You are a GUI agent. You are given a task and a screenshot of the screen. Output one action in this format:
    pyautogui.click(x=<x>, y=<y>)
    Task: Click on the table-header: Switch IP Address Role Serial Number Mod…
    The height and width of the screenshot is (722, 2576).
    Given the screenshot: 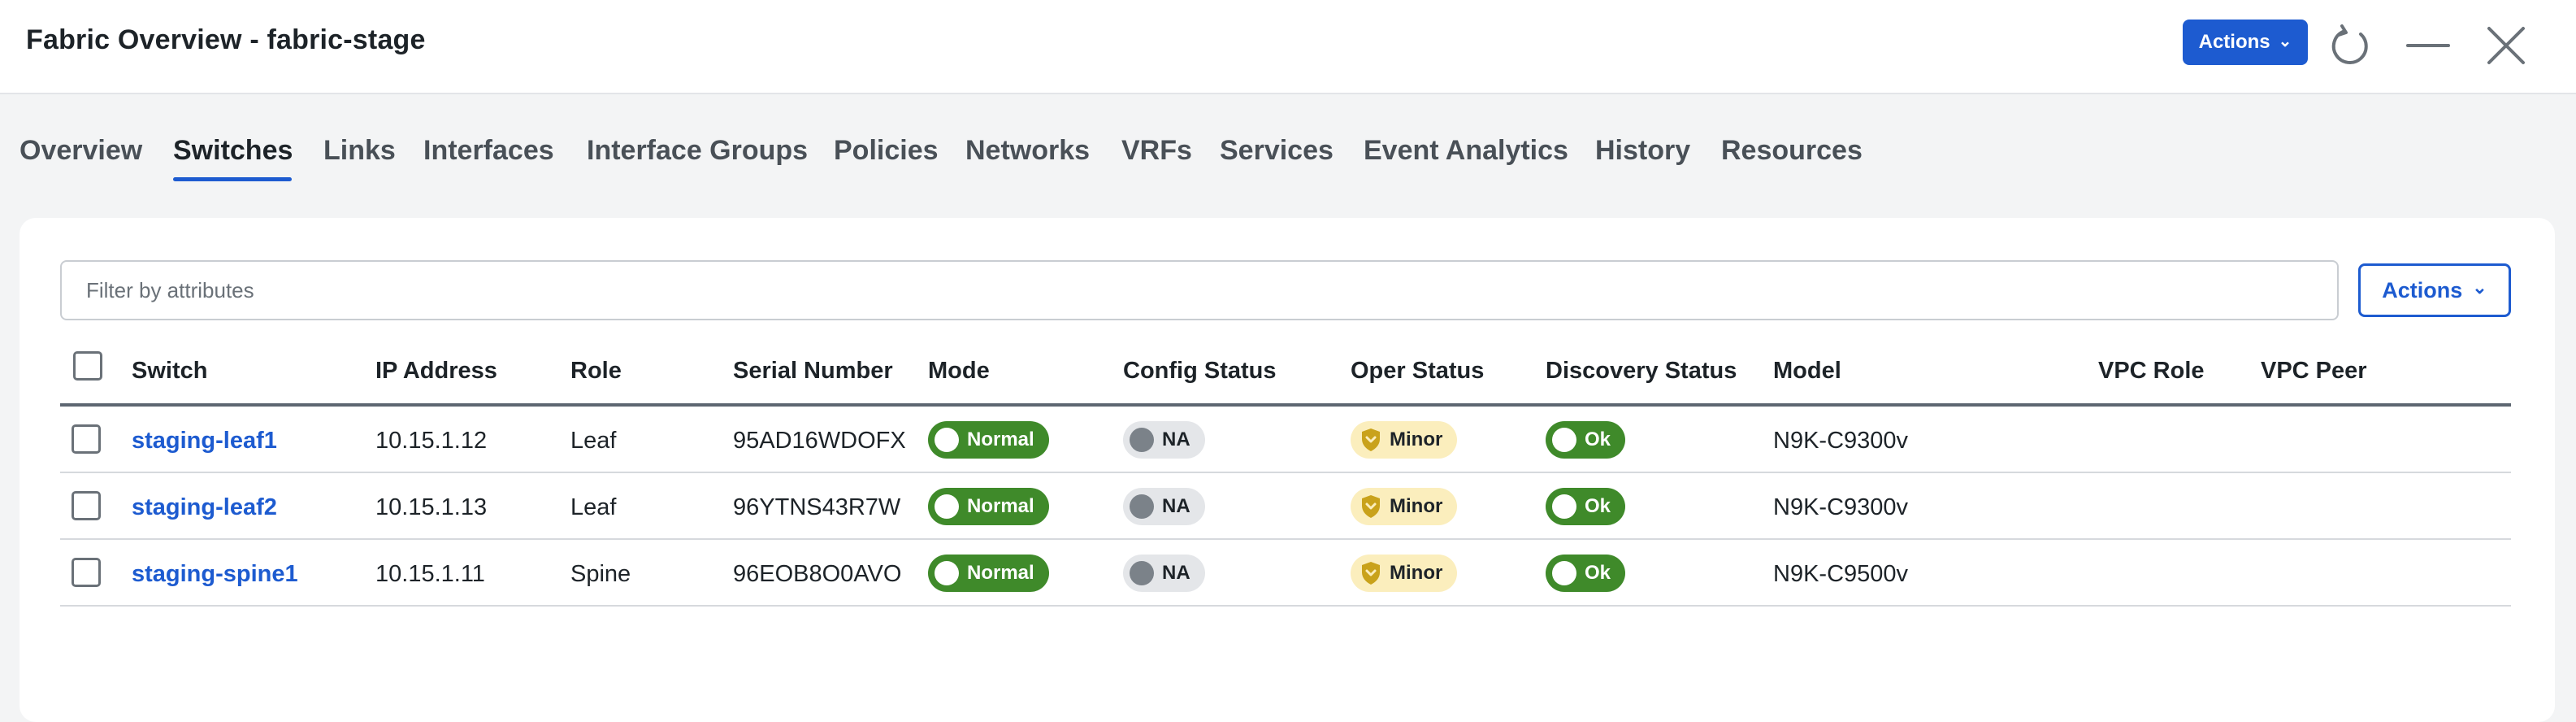 What is the action you would take?
    pyautogui.click(x=1285, y=374)
    